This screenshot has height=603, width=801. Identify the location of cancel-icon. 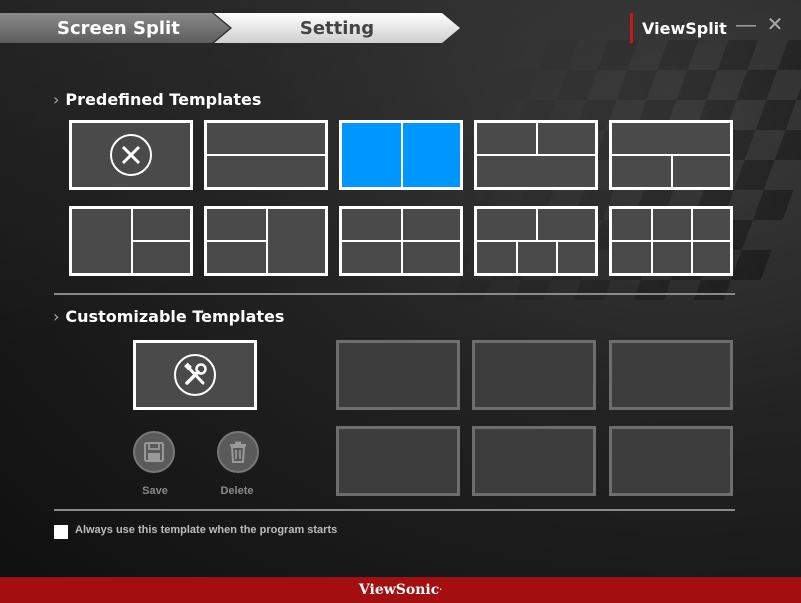
(131, 155).